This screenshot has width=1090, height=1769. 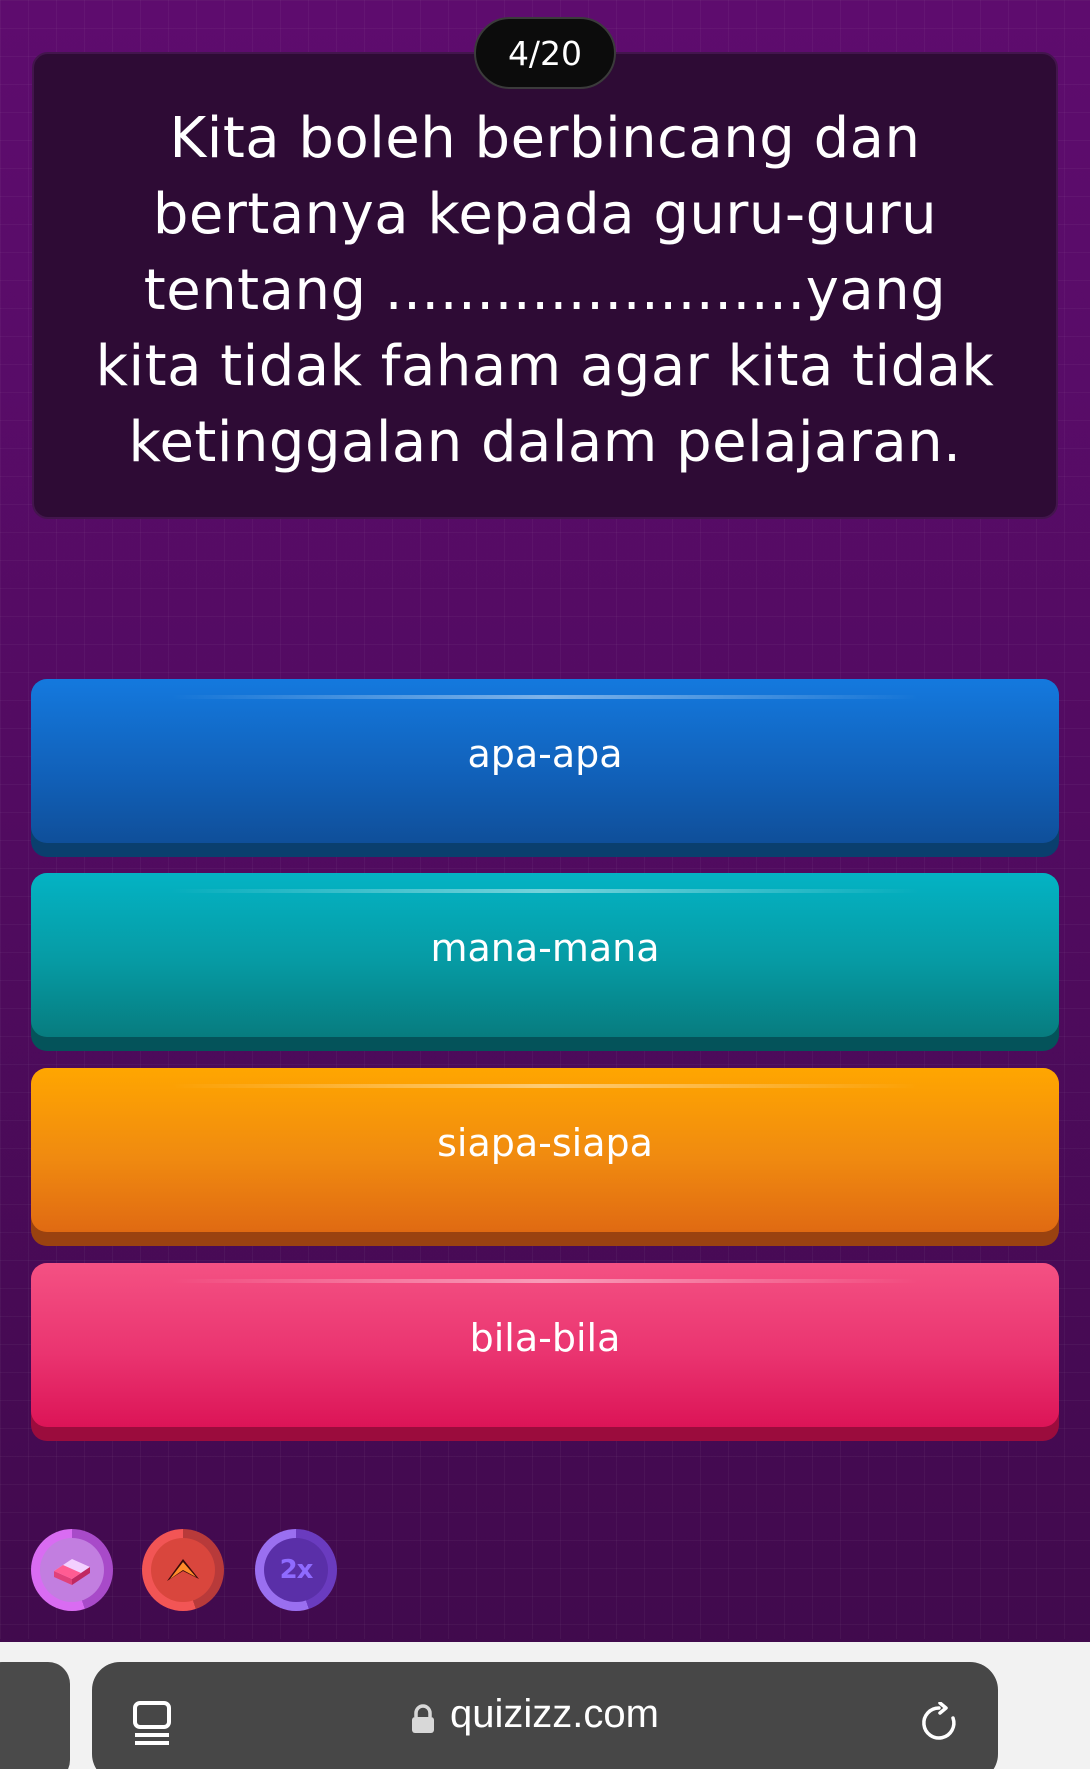 I want to click on answer-option-3-face: siapa-siapa, so click(x=545, y=1150).